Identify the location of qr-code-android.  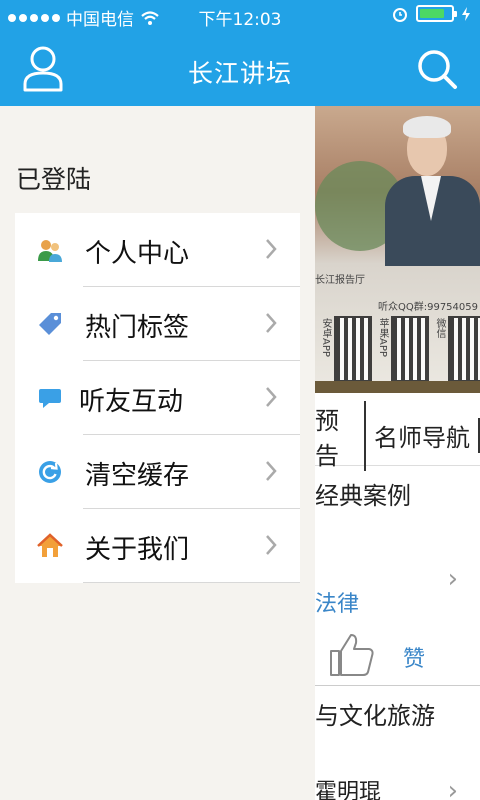
(353, 349).